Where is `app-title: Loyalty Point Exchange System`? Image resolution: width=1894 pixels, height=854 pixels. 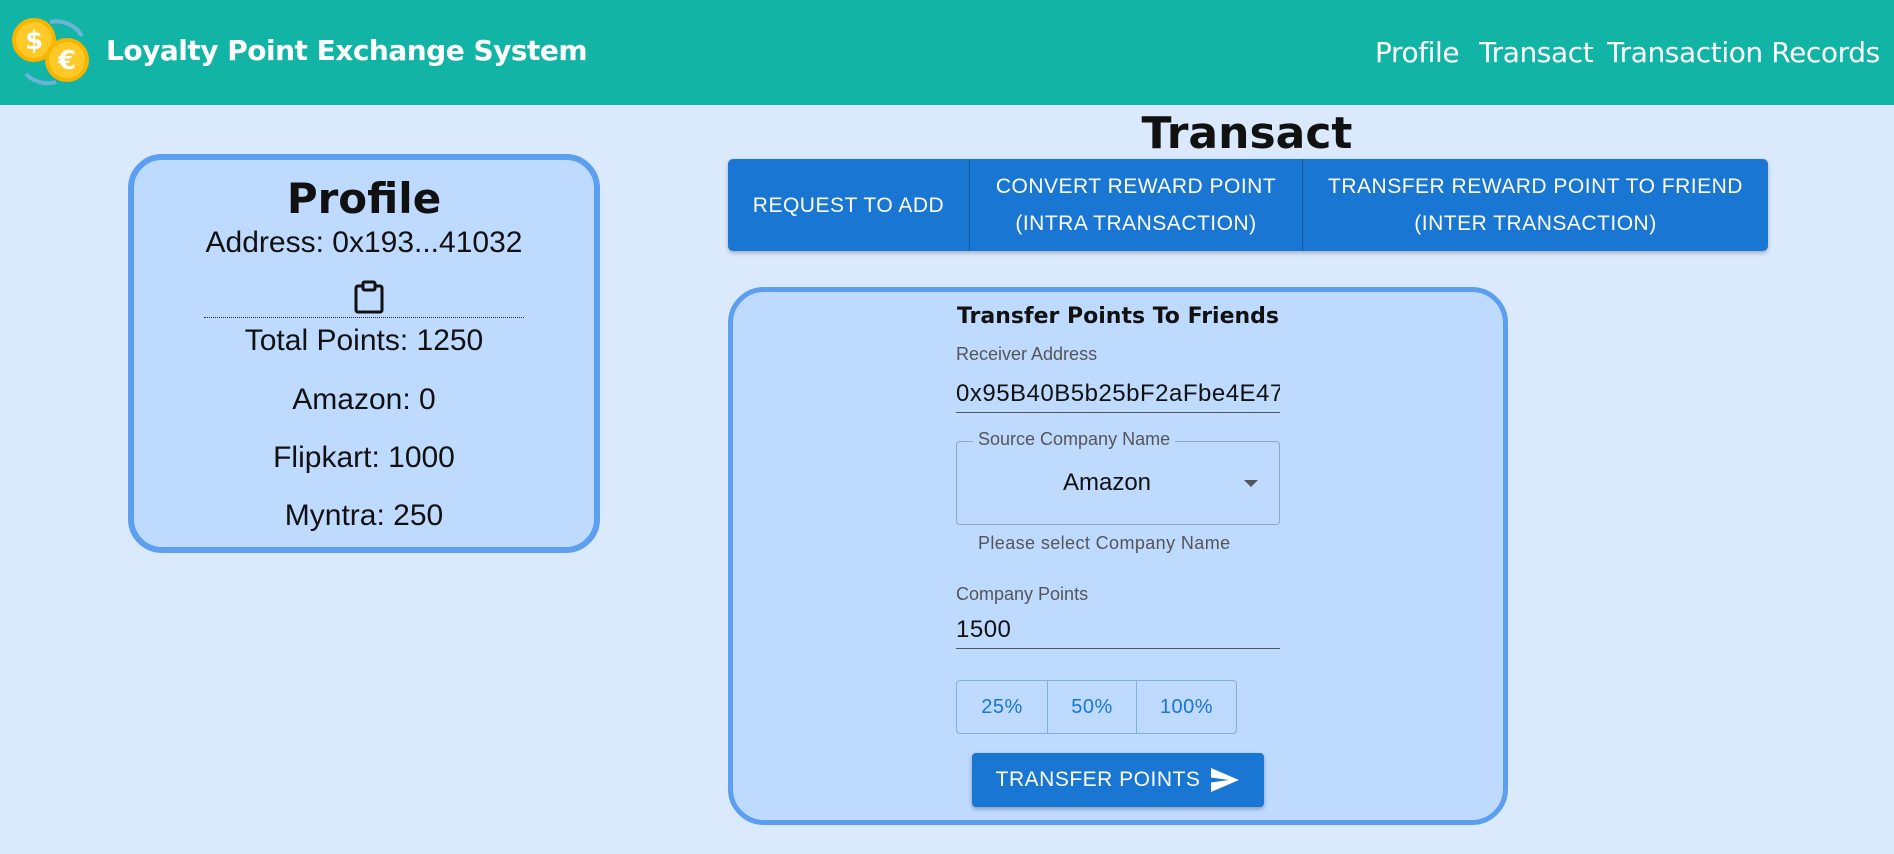 app-title: Loyalty Point Exchange System is located at coordinates (347, 50).